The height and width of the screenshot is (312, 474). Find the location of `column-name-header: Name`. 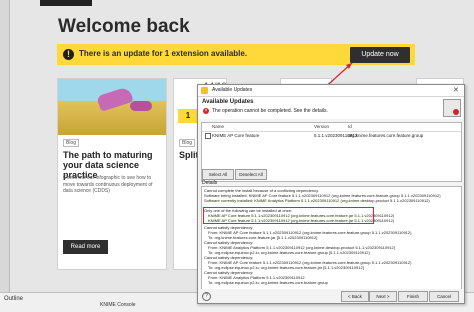

column-name-header: Name is located at coordinates (218, 126).